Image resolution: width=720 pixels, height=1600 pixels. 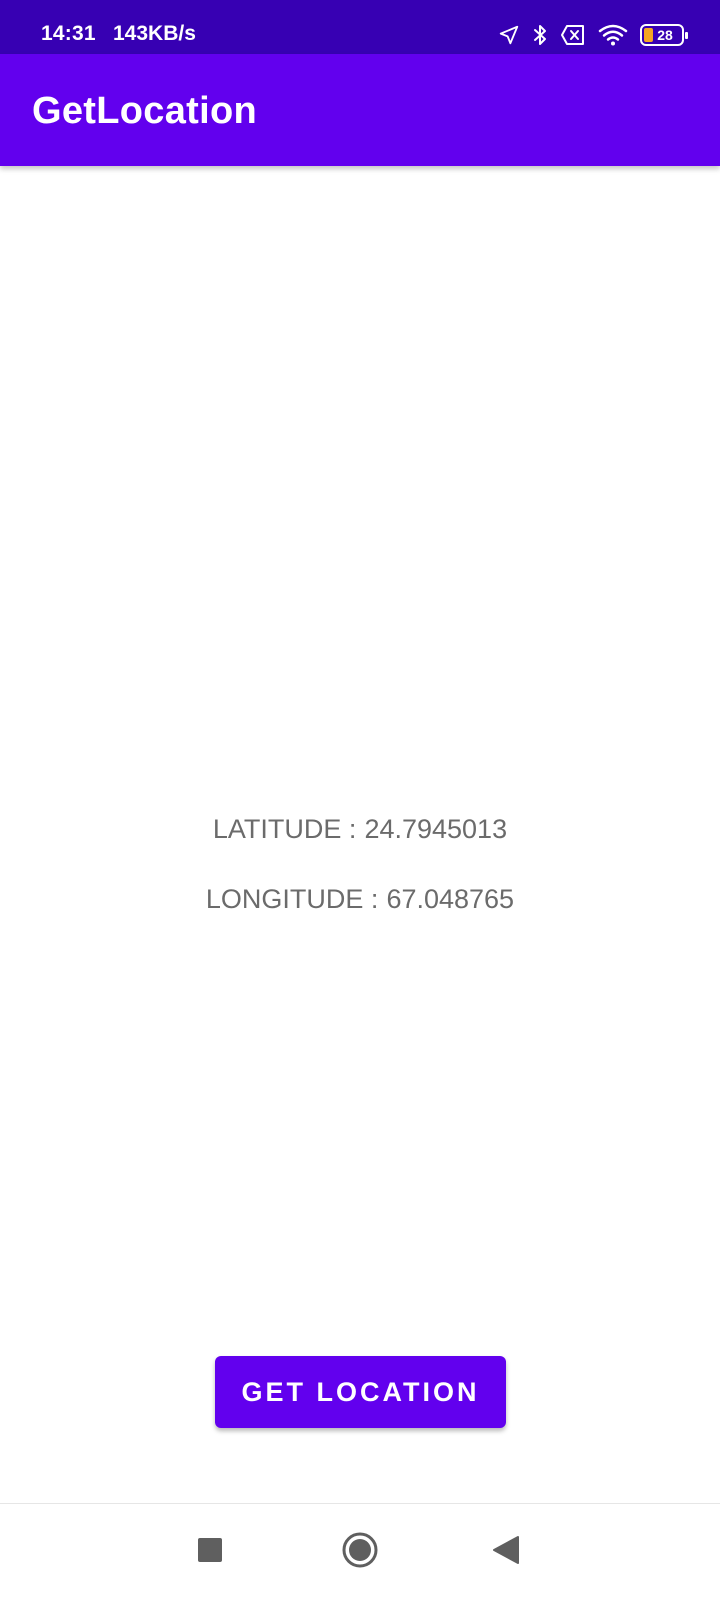 I want to click on status-time: 14:31, so click(x=68, y=33).